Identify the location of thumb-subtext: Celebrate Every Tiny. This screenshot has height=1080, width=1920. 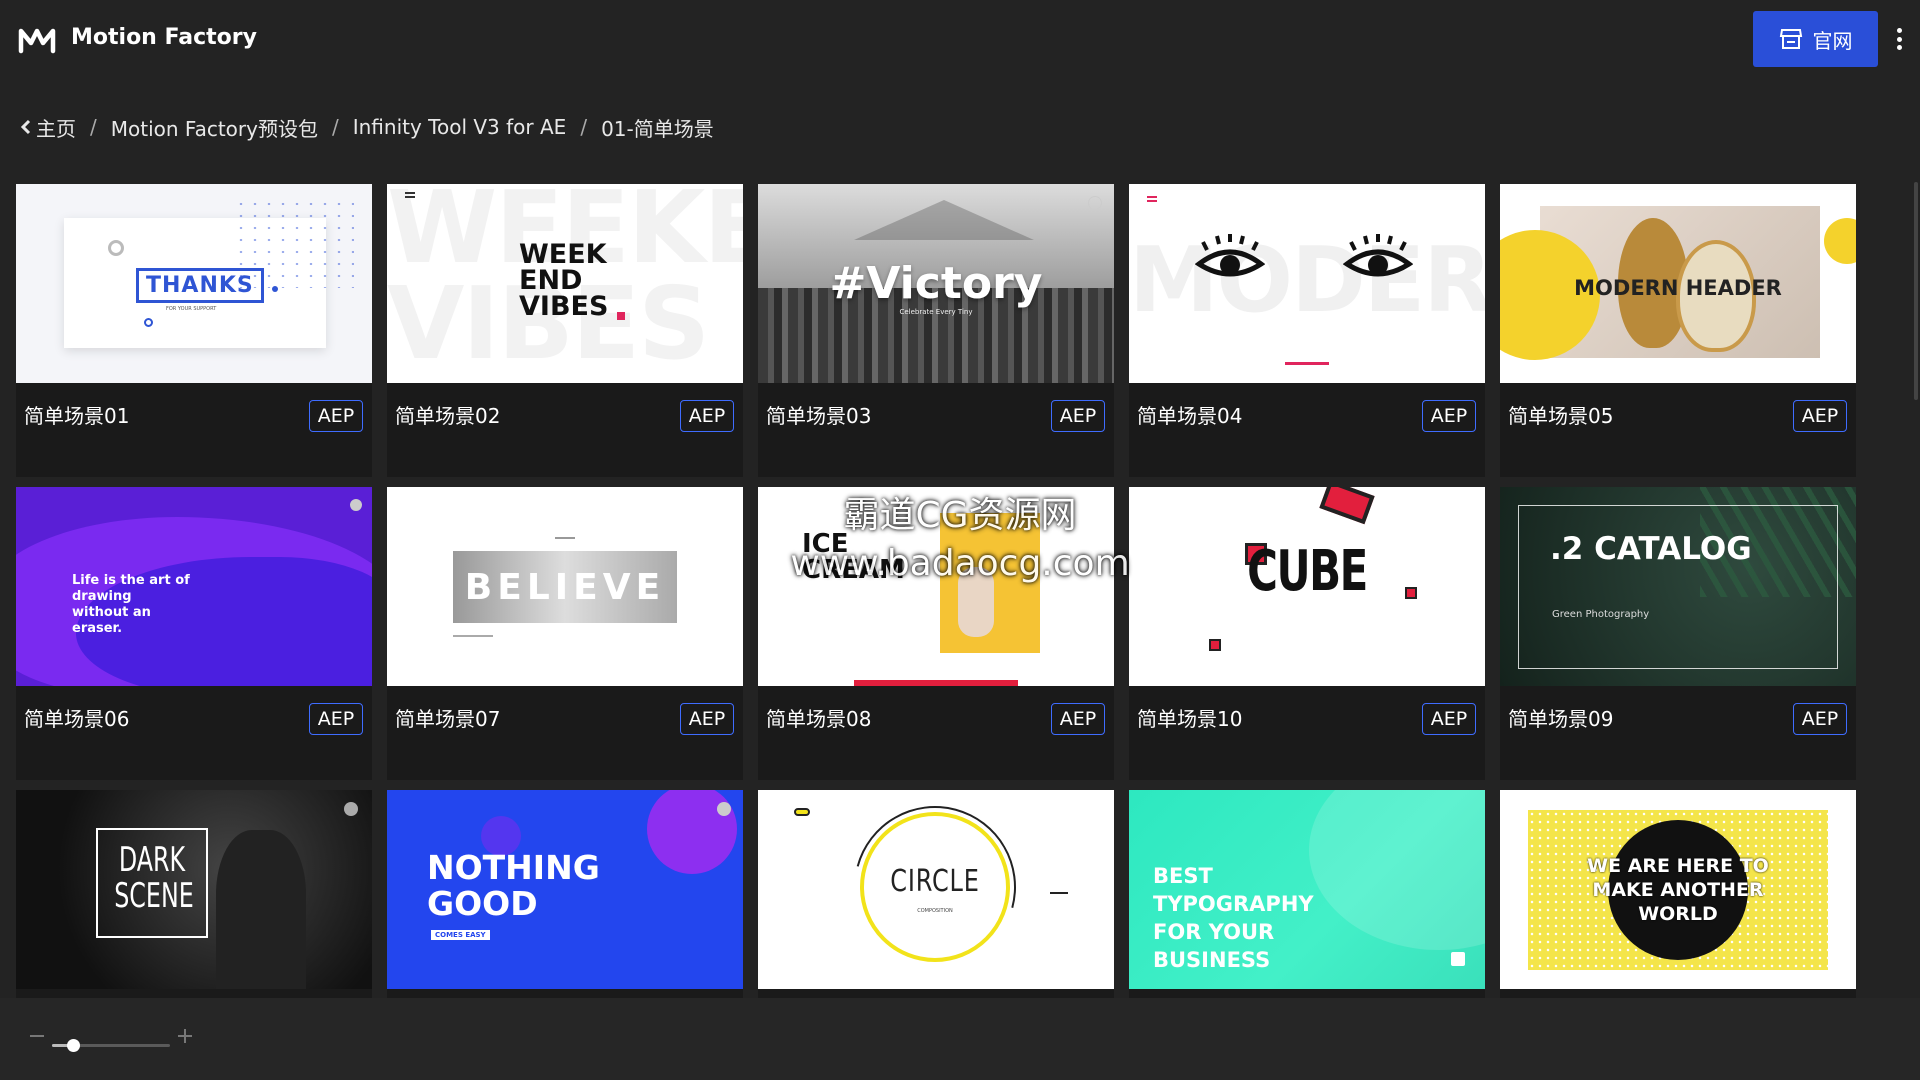
(936, 312).